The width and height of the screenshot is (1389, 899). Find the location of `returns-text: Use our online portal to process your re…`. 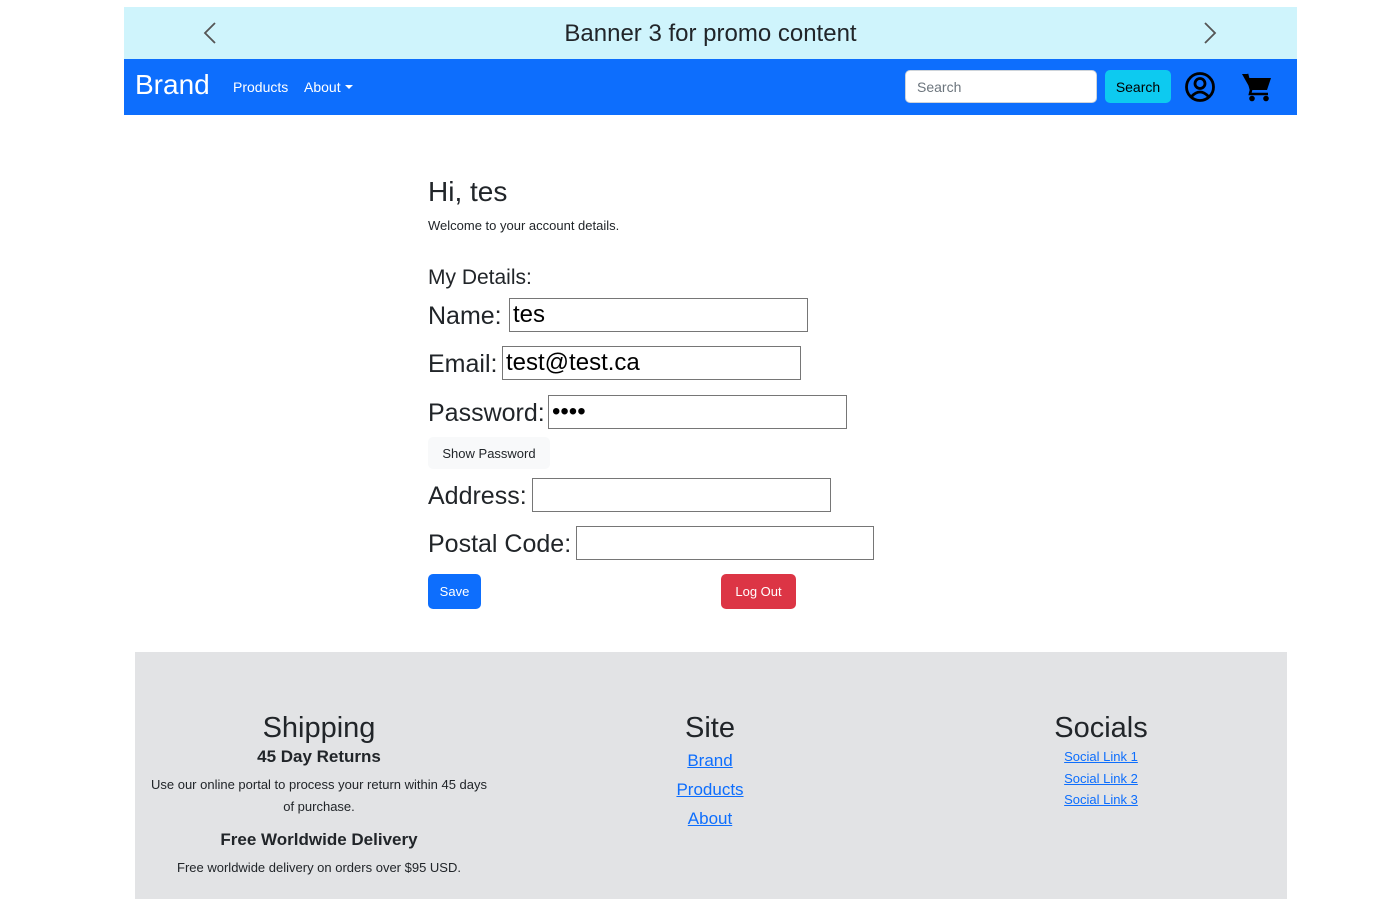

returns-text: Use our online portal to process your re… is located at coordinates (318, 795).